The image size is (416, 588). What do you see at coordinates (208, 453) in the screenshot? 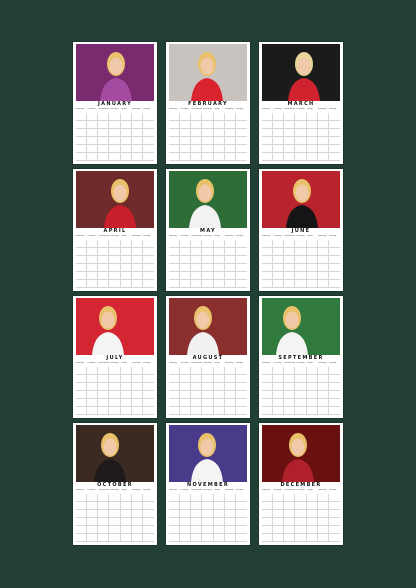
I see `month-photo` at bounding box center [208, 453].